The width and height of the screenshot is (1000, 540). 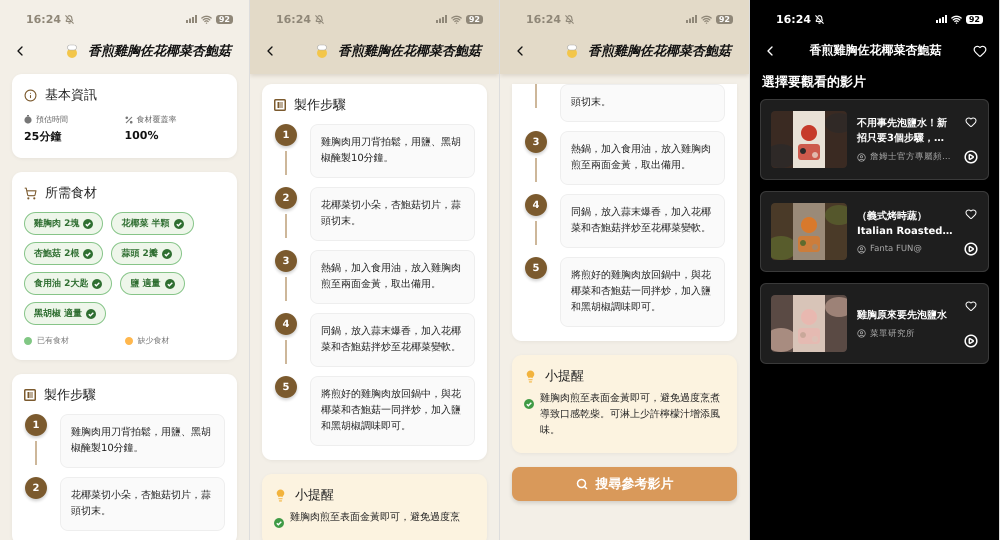 What do you see at coordinates (392, 340) in the screenshot?
I see `step-text: 同鍋，放入蒜末爆香，加入花椰菜和杏鮑菇拌炒至花椰菜變軟。` at bounding box center [392, 340].